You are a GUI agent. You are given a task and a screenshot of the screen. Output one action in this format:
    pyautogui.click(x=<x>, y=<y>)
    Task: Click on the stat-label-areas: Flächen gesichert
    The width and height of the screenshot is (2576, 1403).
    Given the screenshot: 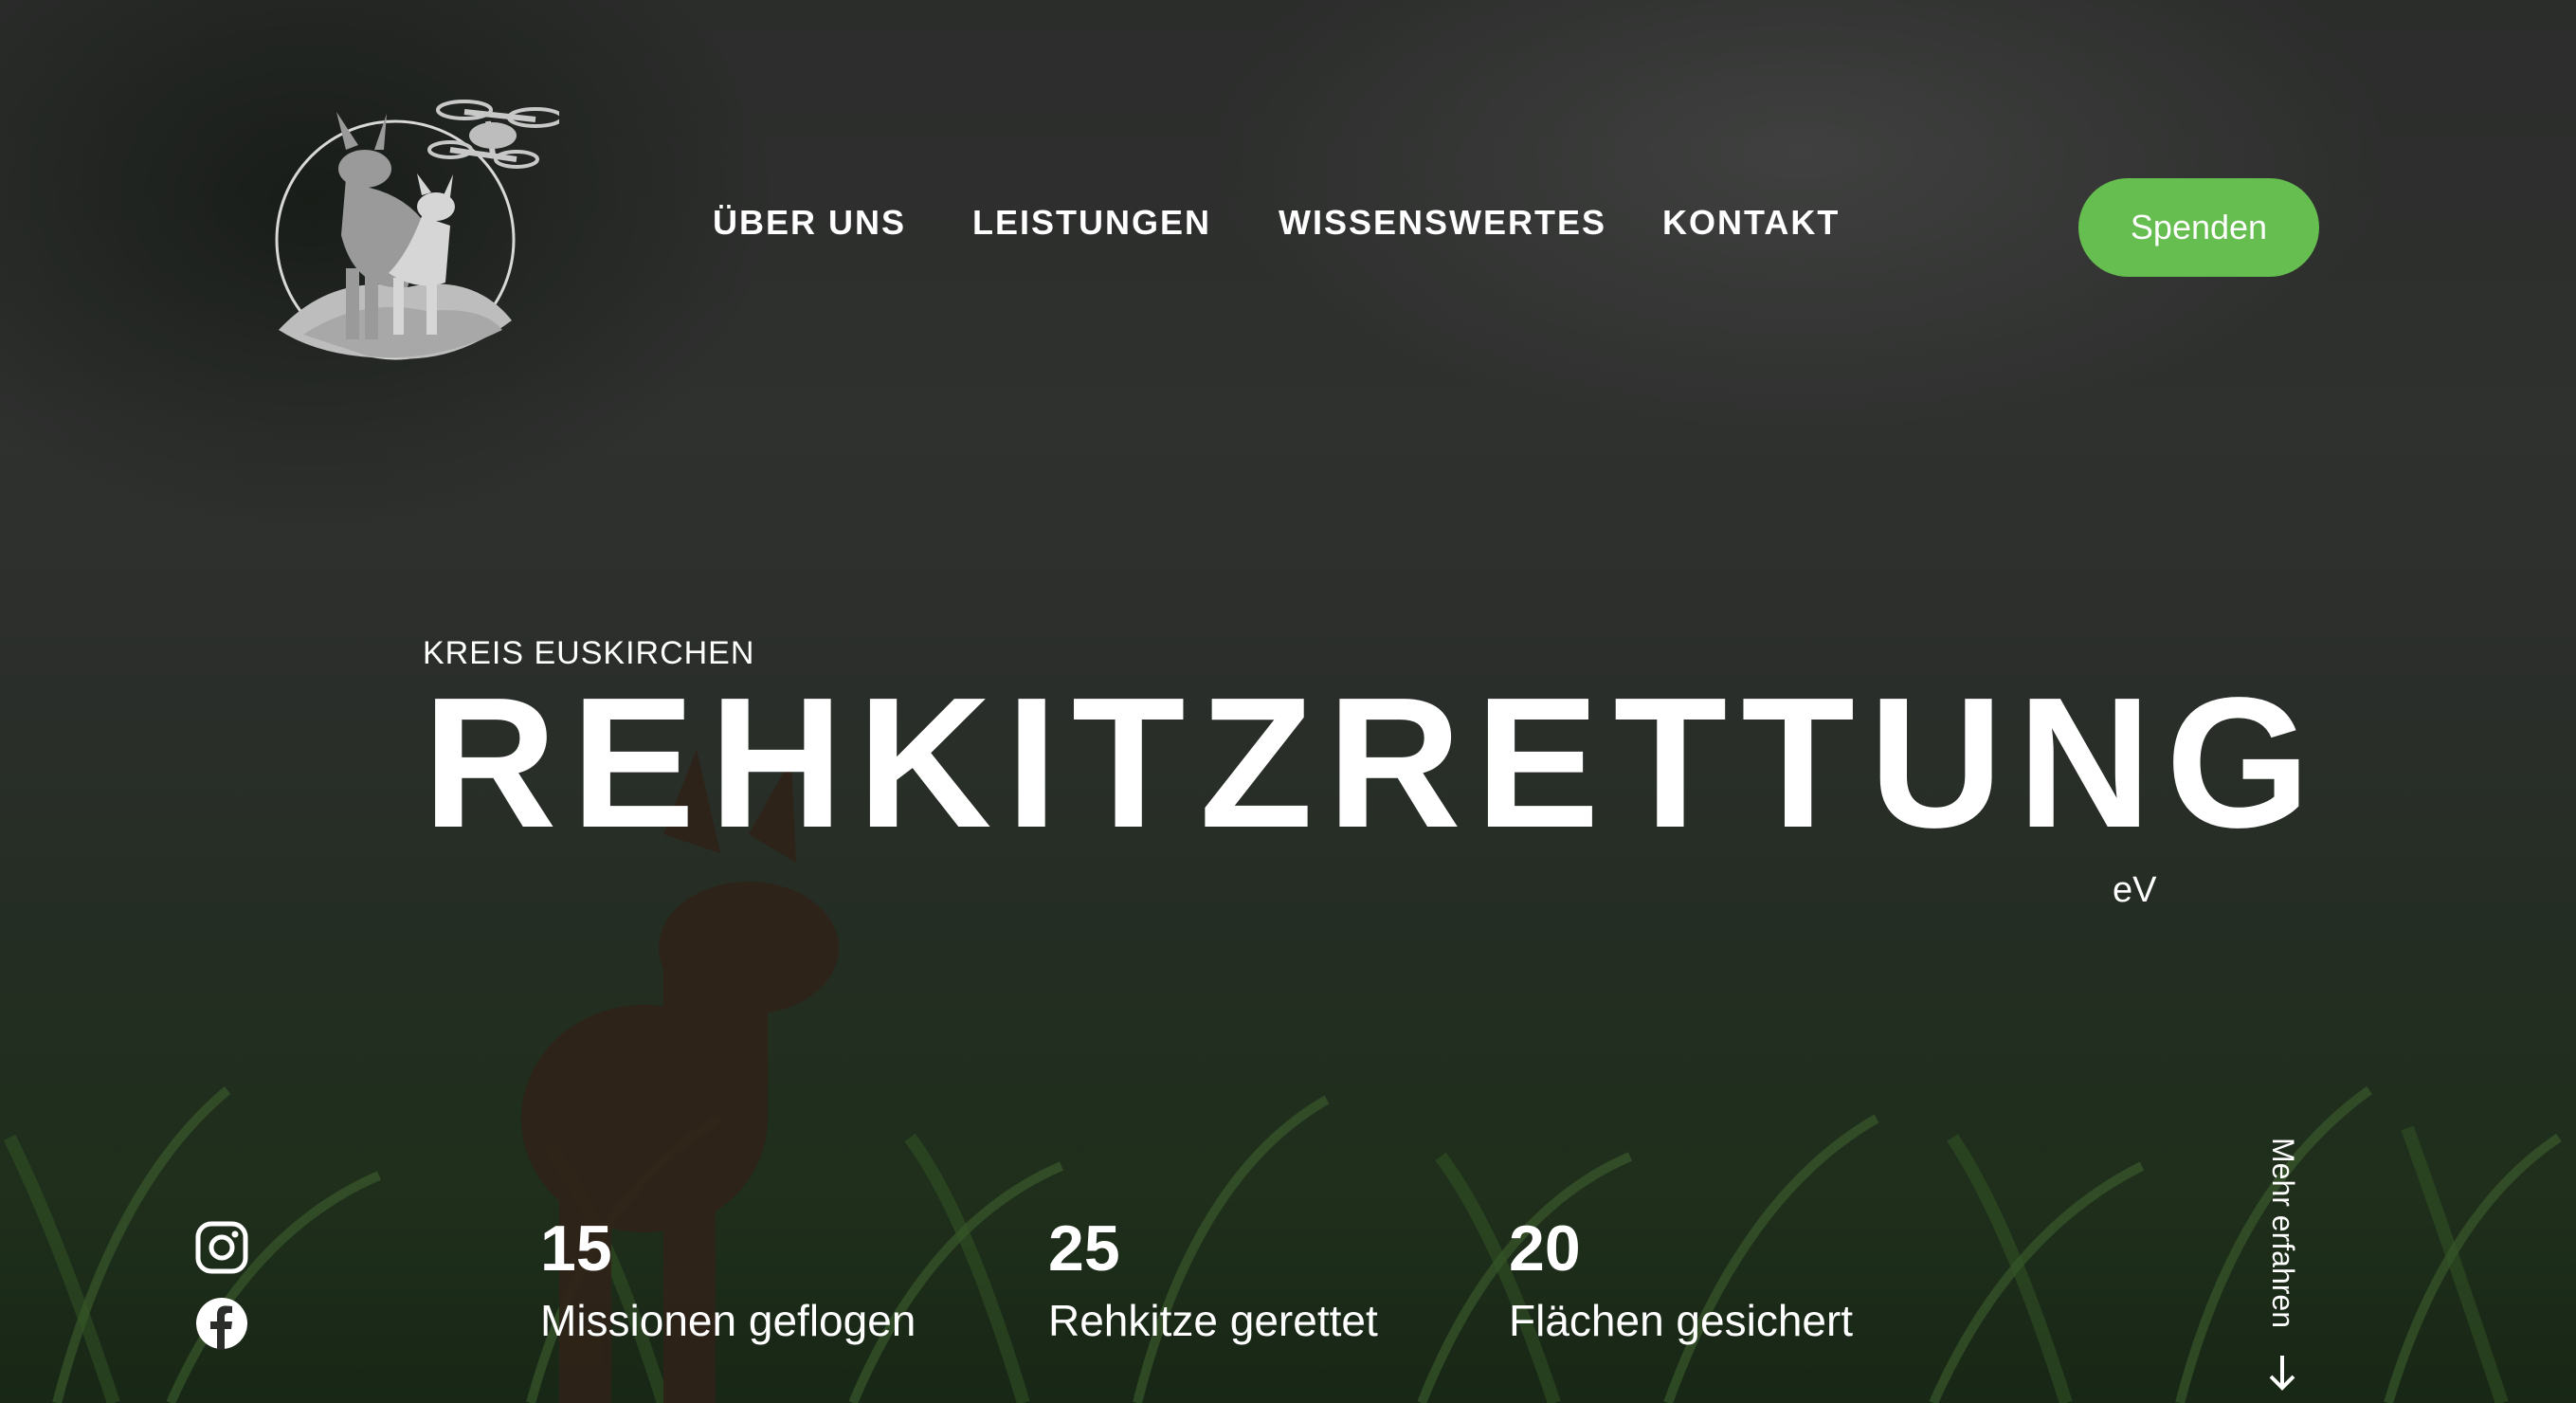 What is the action you would take?
    pyautogui.click(x=1681, y=1320)
    